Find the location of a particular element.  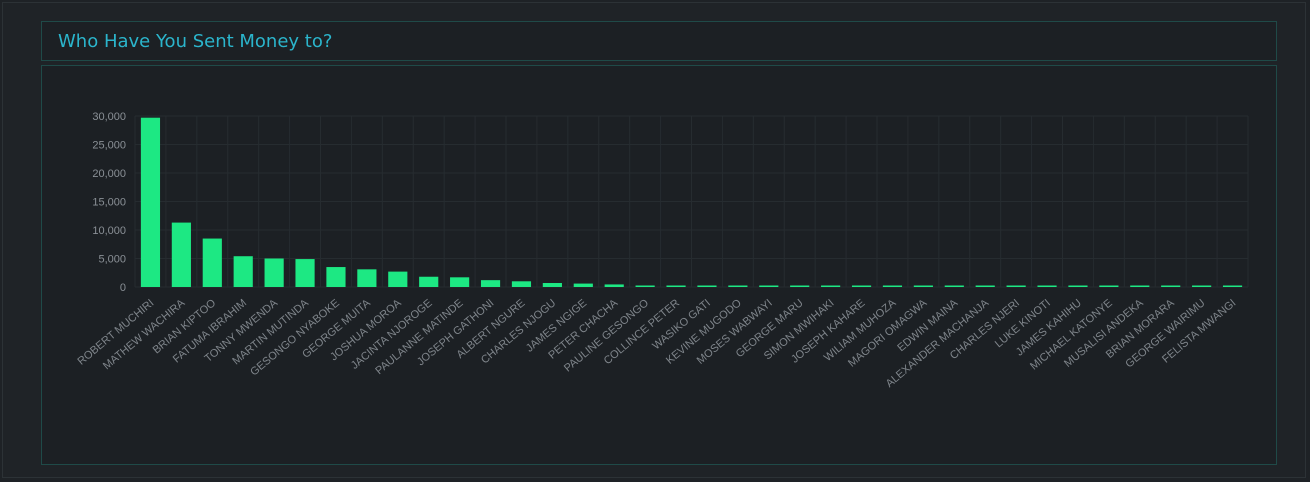

panel-title: Who Have You Sent Money to? is located at coordinates (195, 41).